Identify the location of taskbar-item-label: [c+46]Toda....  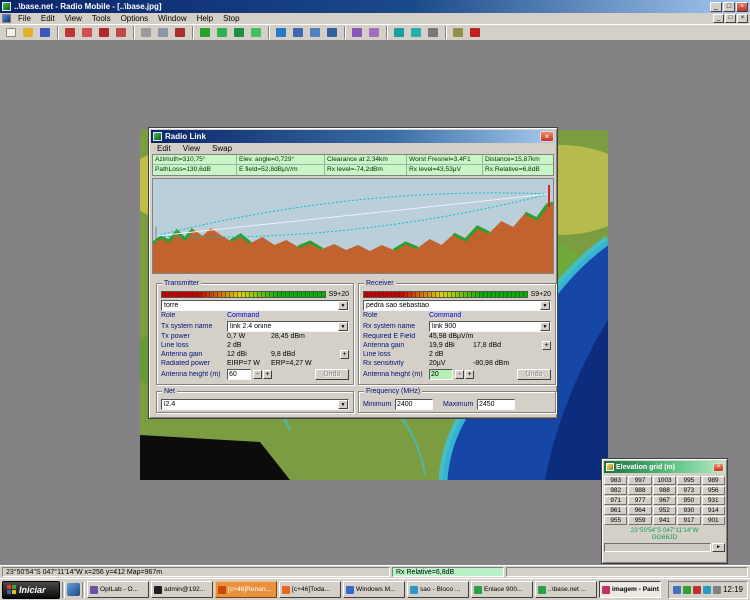
(311, 589).